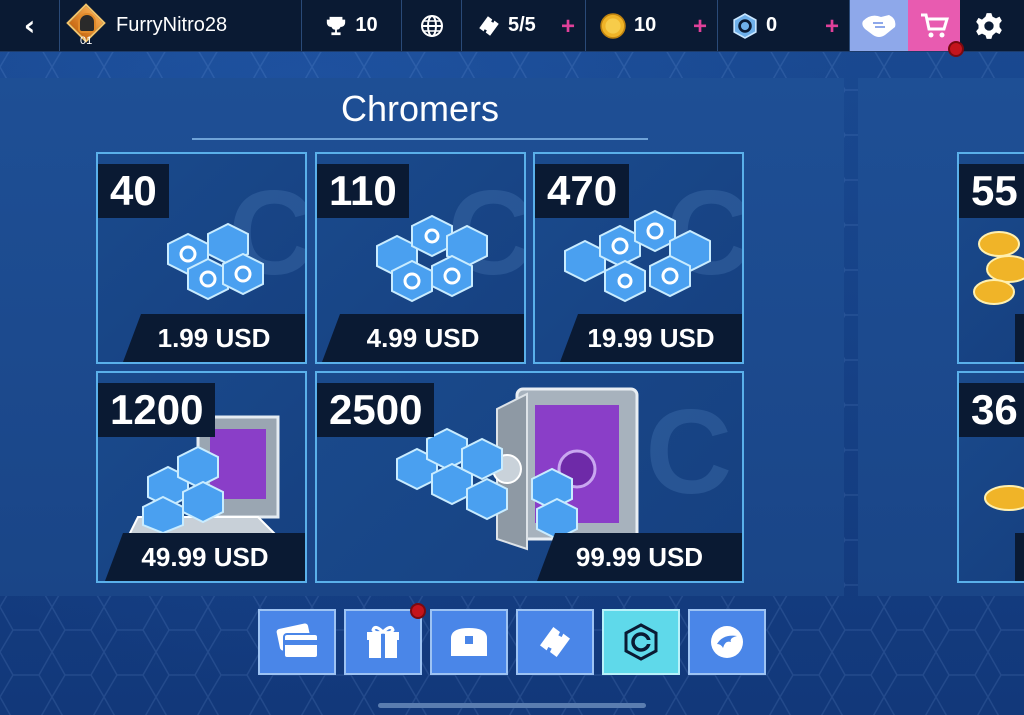 The height and width of the screenshot is (715, 1024). I want to click on coin-pack-55: 55, so click(990, 258).